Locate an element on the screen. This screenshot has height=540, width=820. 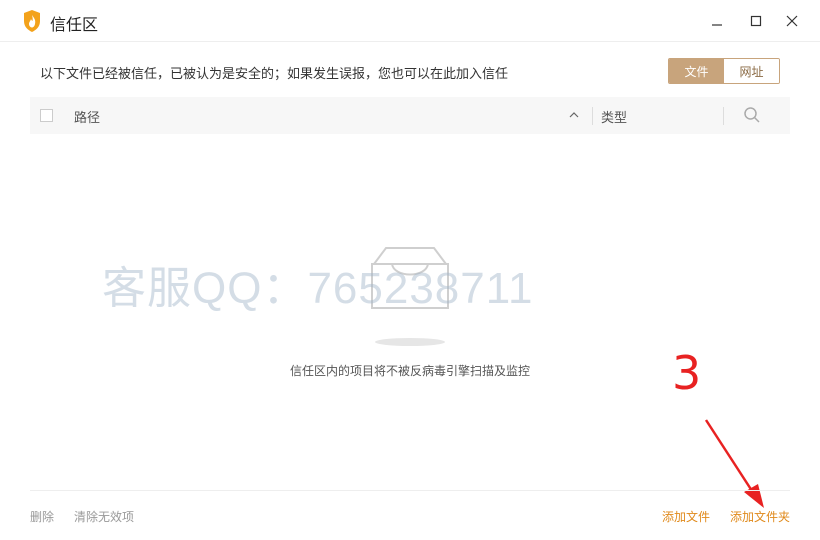
clear-invalid-button: 清除无效项 is located at coordinates (104, 516).